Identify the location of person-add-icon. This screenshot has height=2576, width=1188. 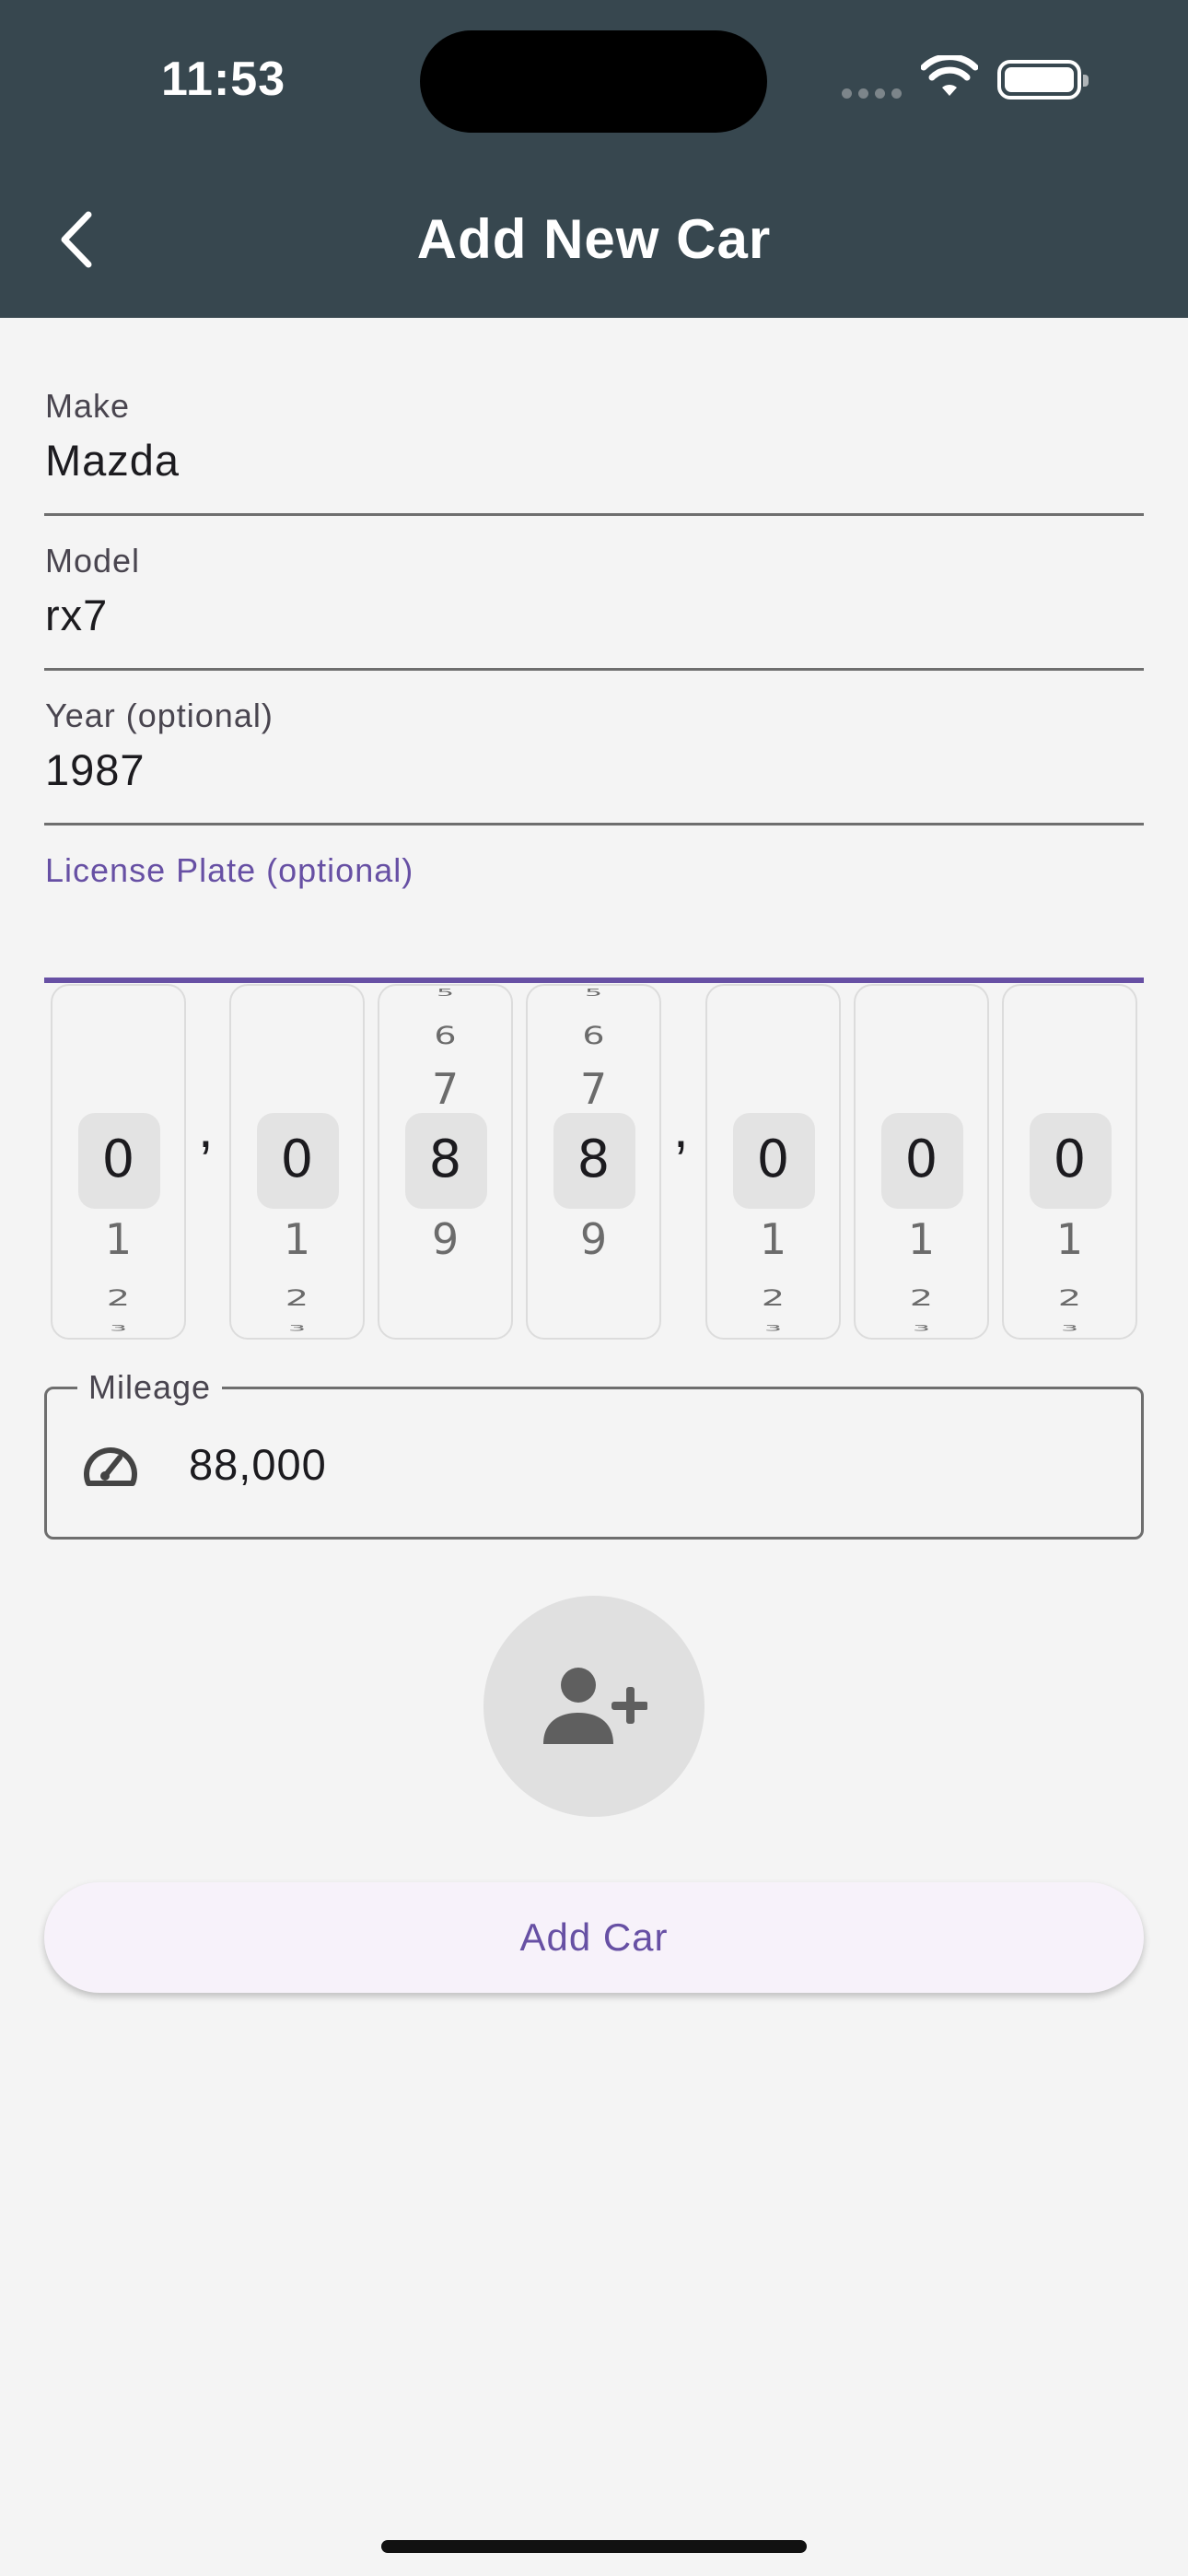
(595, 1706).